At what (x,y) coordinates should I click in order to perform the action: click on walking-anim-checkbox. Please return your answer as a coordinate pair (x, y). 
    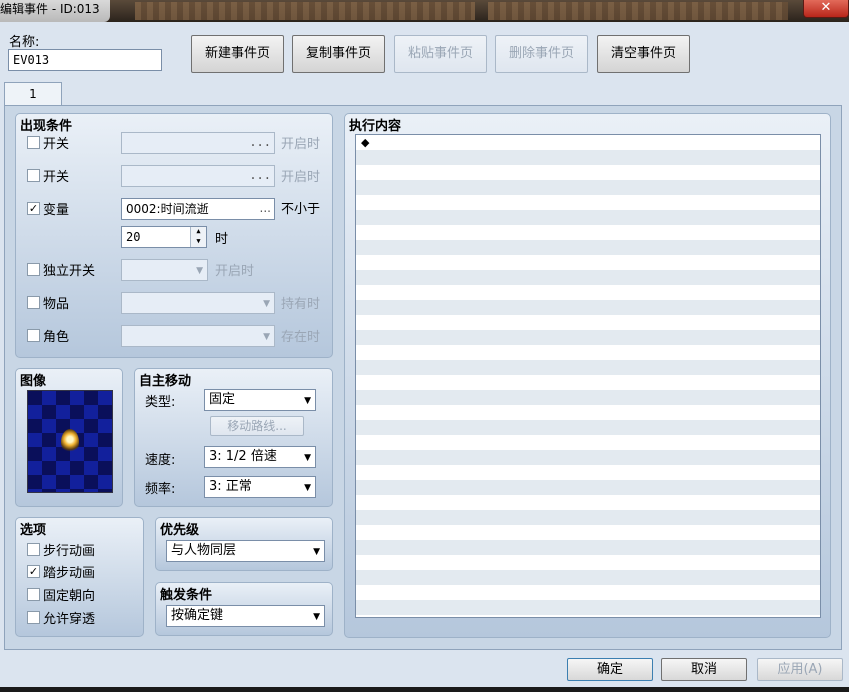
    Looking at the image, I should click on (33, 549).